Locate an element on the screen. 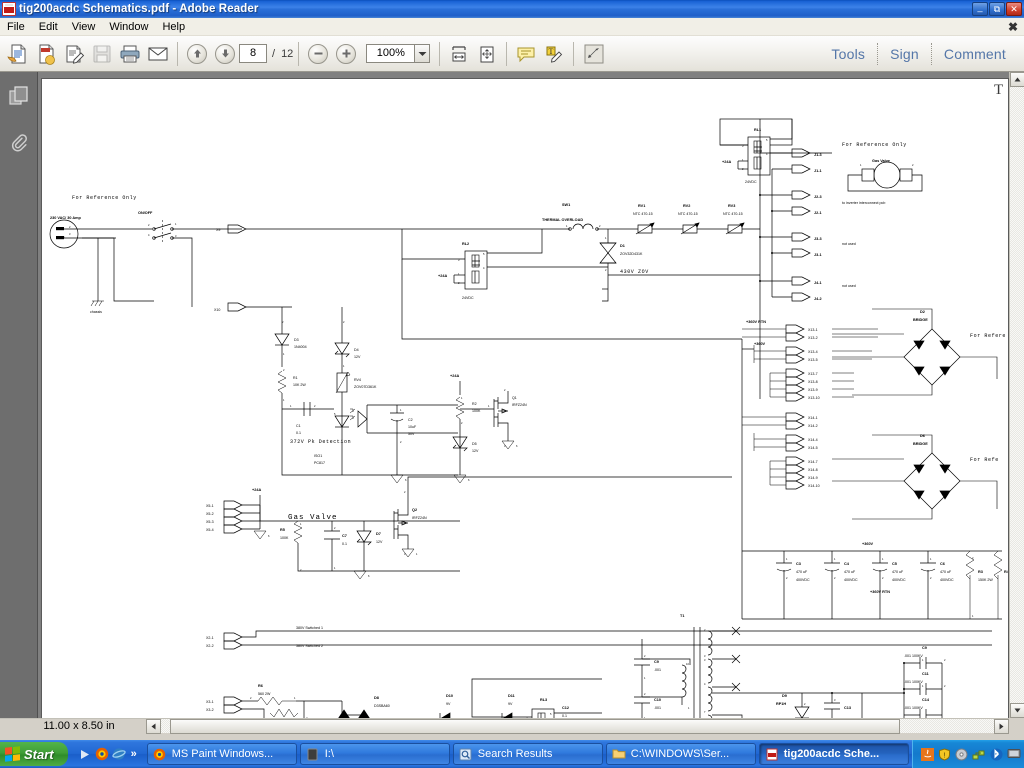 Image resolution: width=1024 pixels, height=768 pixels. firefox-icon is located at coordinates (102, 754).